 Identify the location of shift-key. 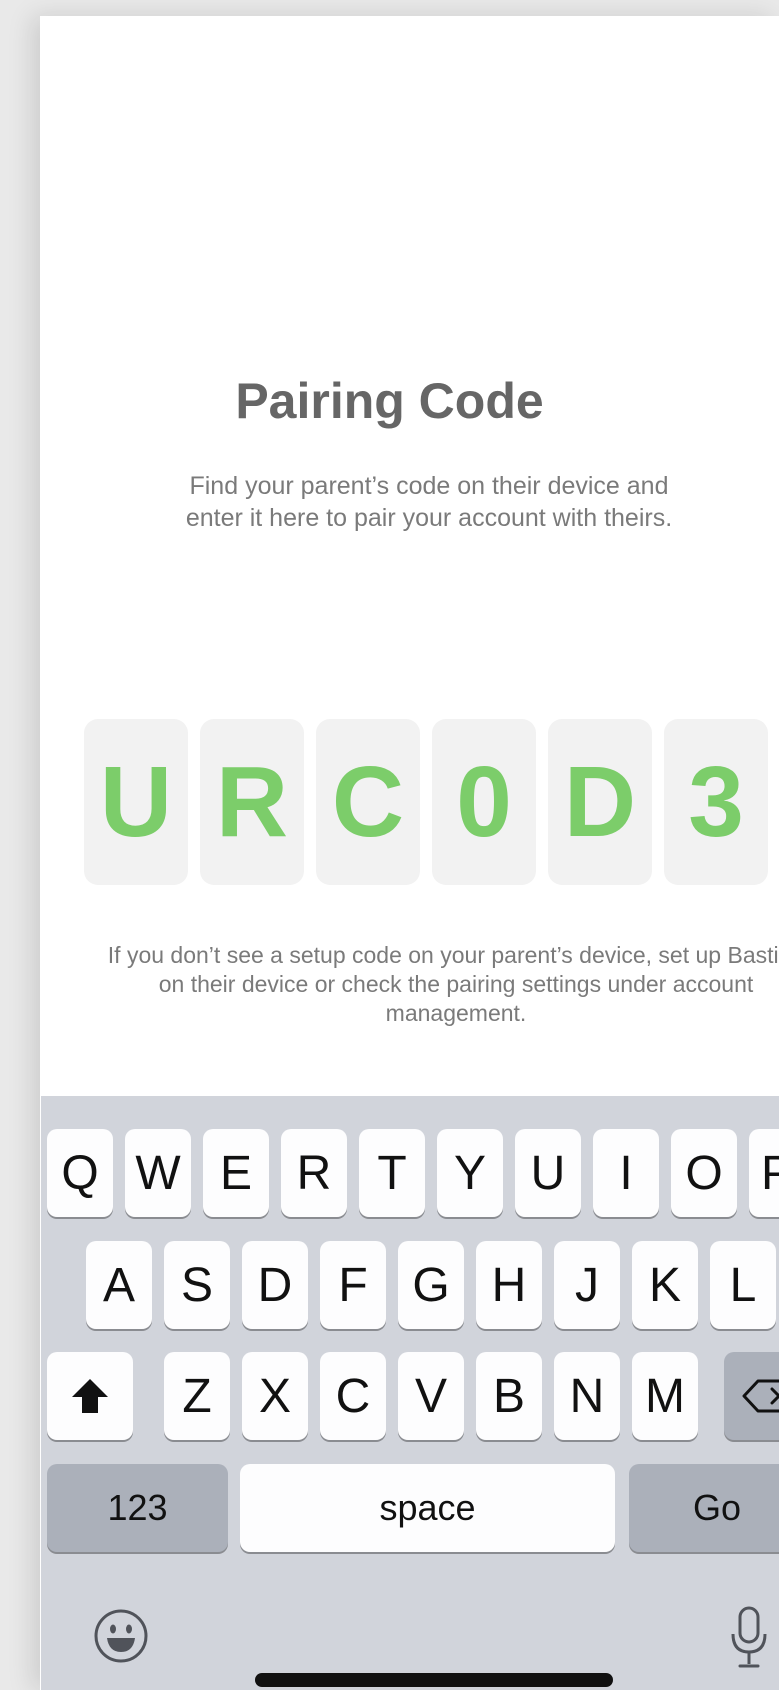
(90, 1396).